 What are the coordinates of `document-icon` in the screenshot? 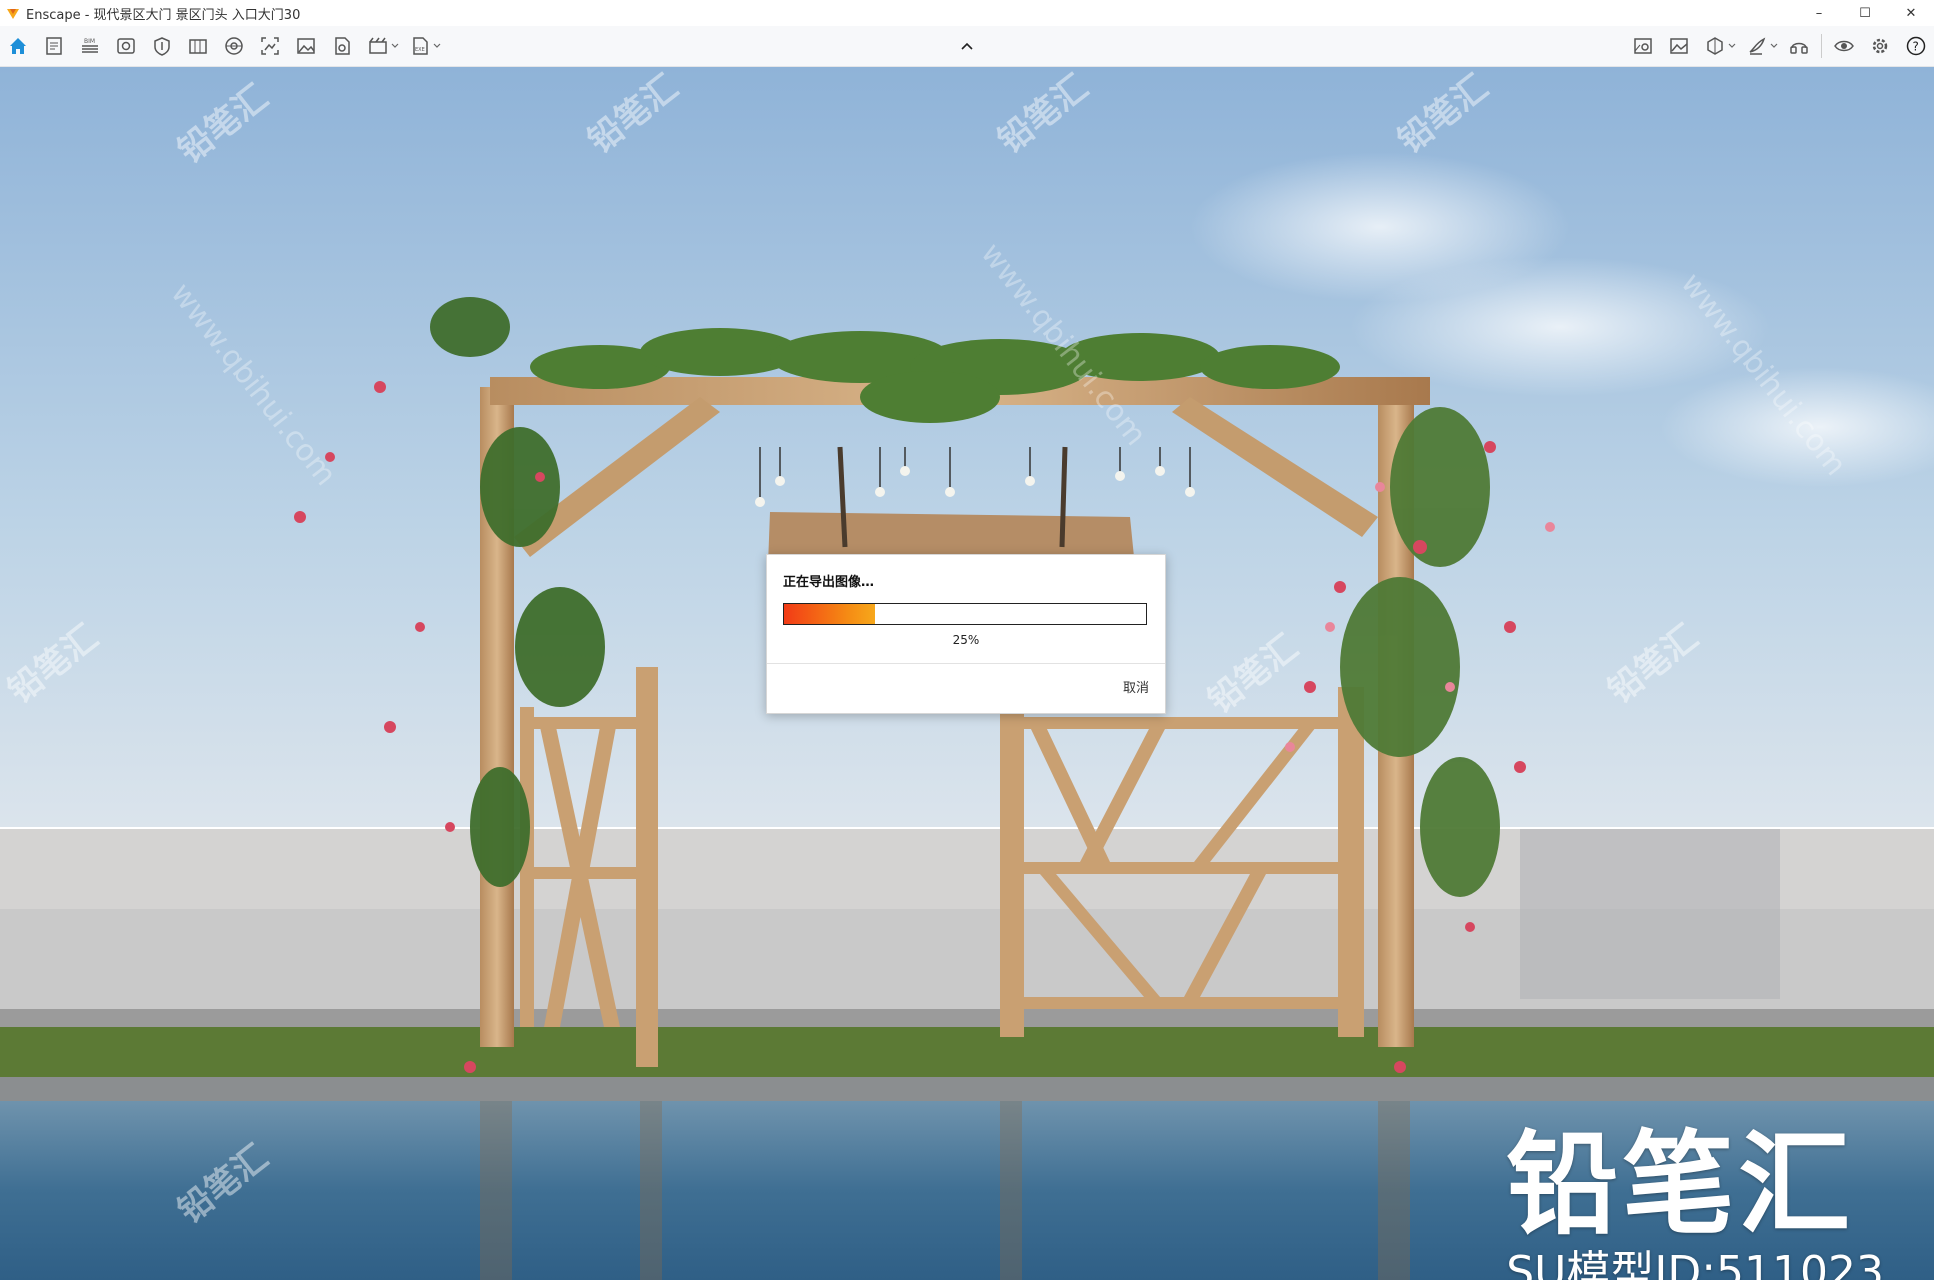 It's located at (54, 46).